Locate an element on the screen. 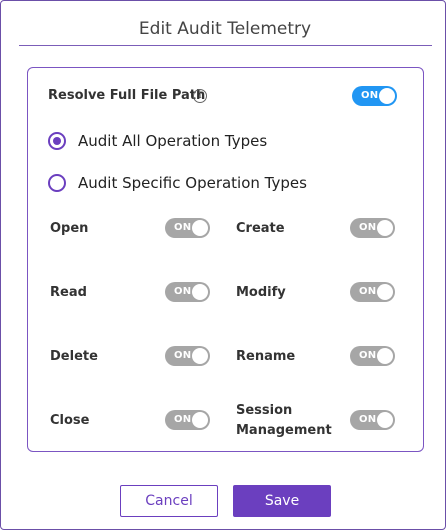 This screenshot has height=532, width=448. op-label-session-management: Session Management is located at coordinates (284, 420).